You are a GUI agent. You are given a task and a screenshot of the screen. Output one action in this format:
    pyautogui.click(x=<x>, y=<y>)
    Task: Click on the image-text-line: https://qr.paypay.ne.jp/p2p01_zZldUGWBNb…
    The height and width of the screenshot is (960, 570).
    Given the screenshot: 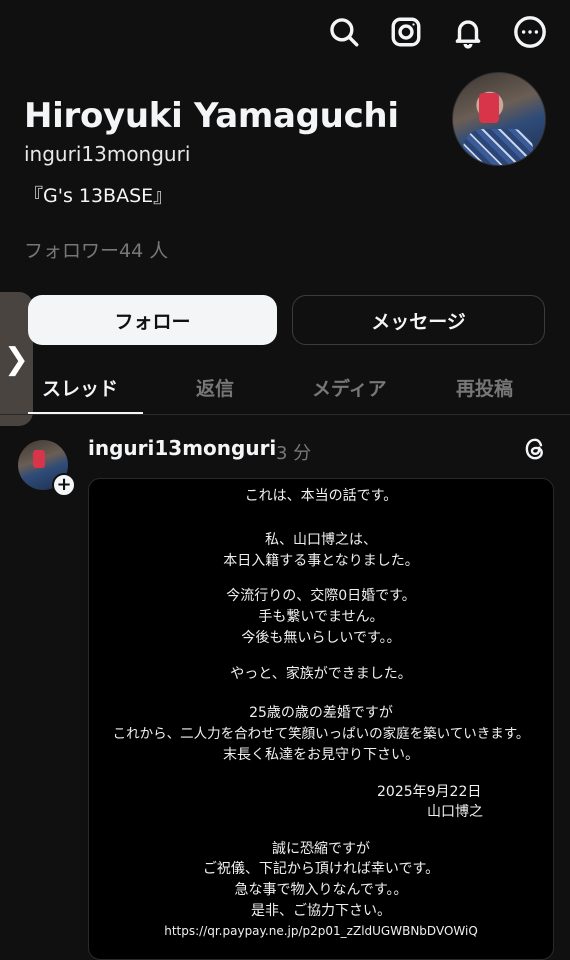 What is the action you would take?
    pyautogui.click(x=321, y=931)
    